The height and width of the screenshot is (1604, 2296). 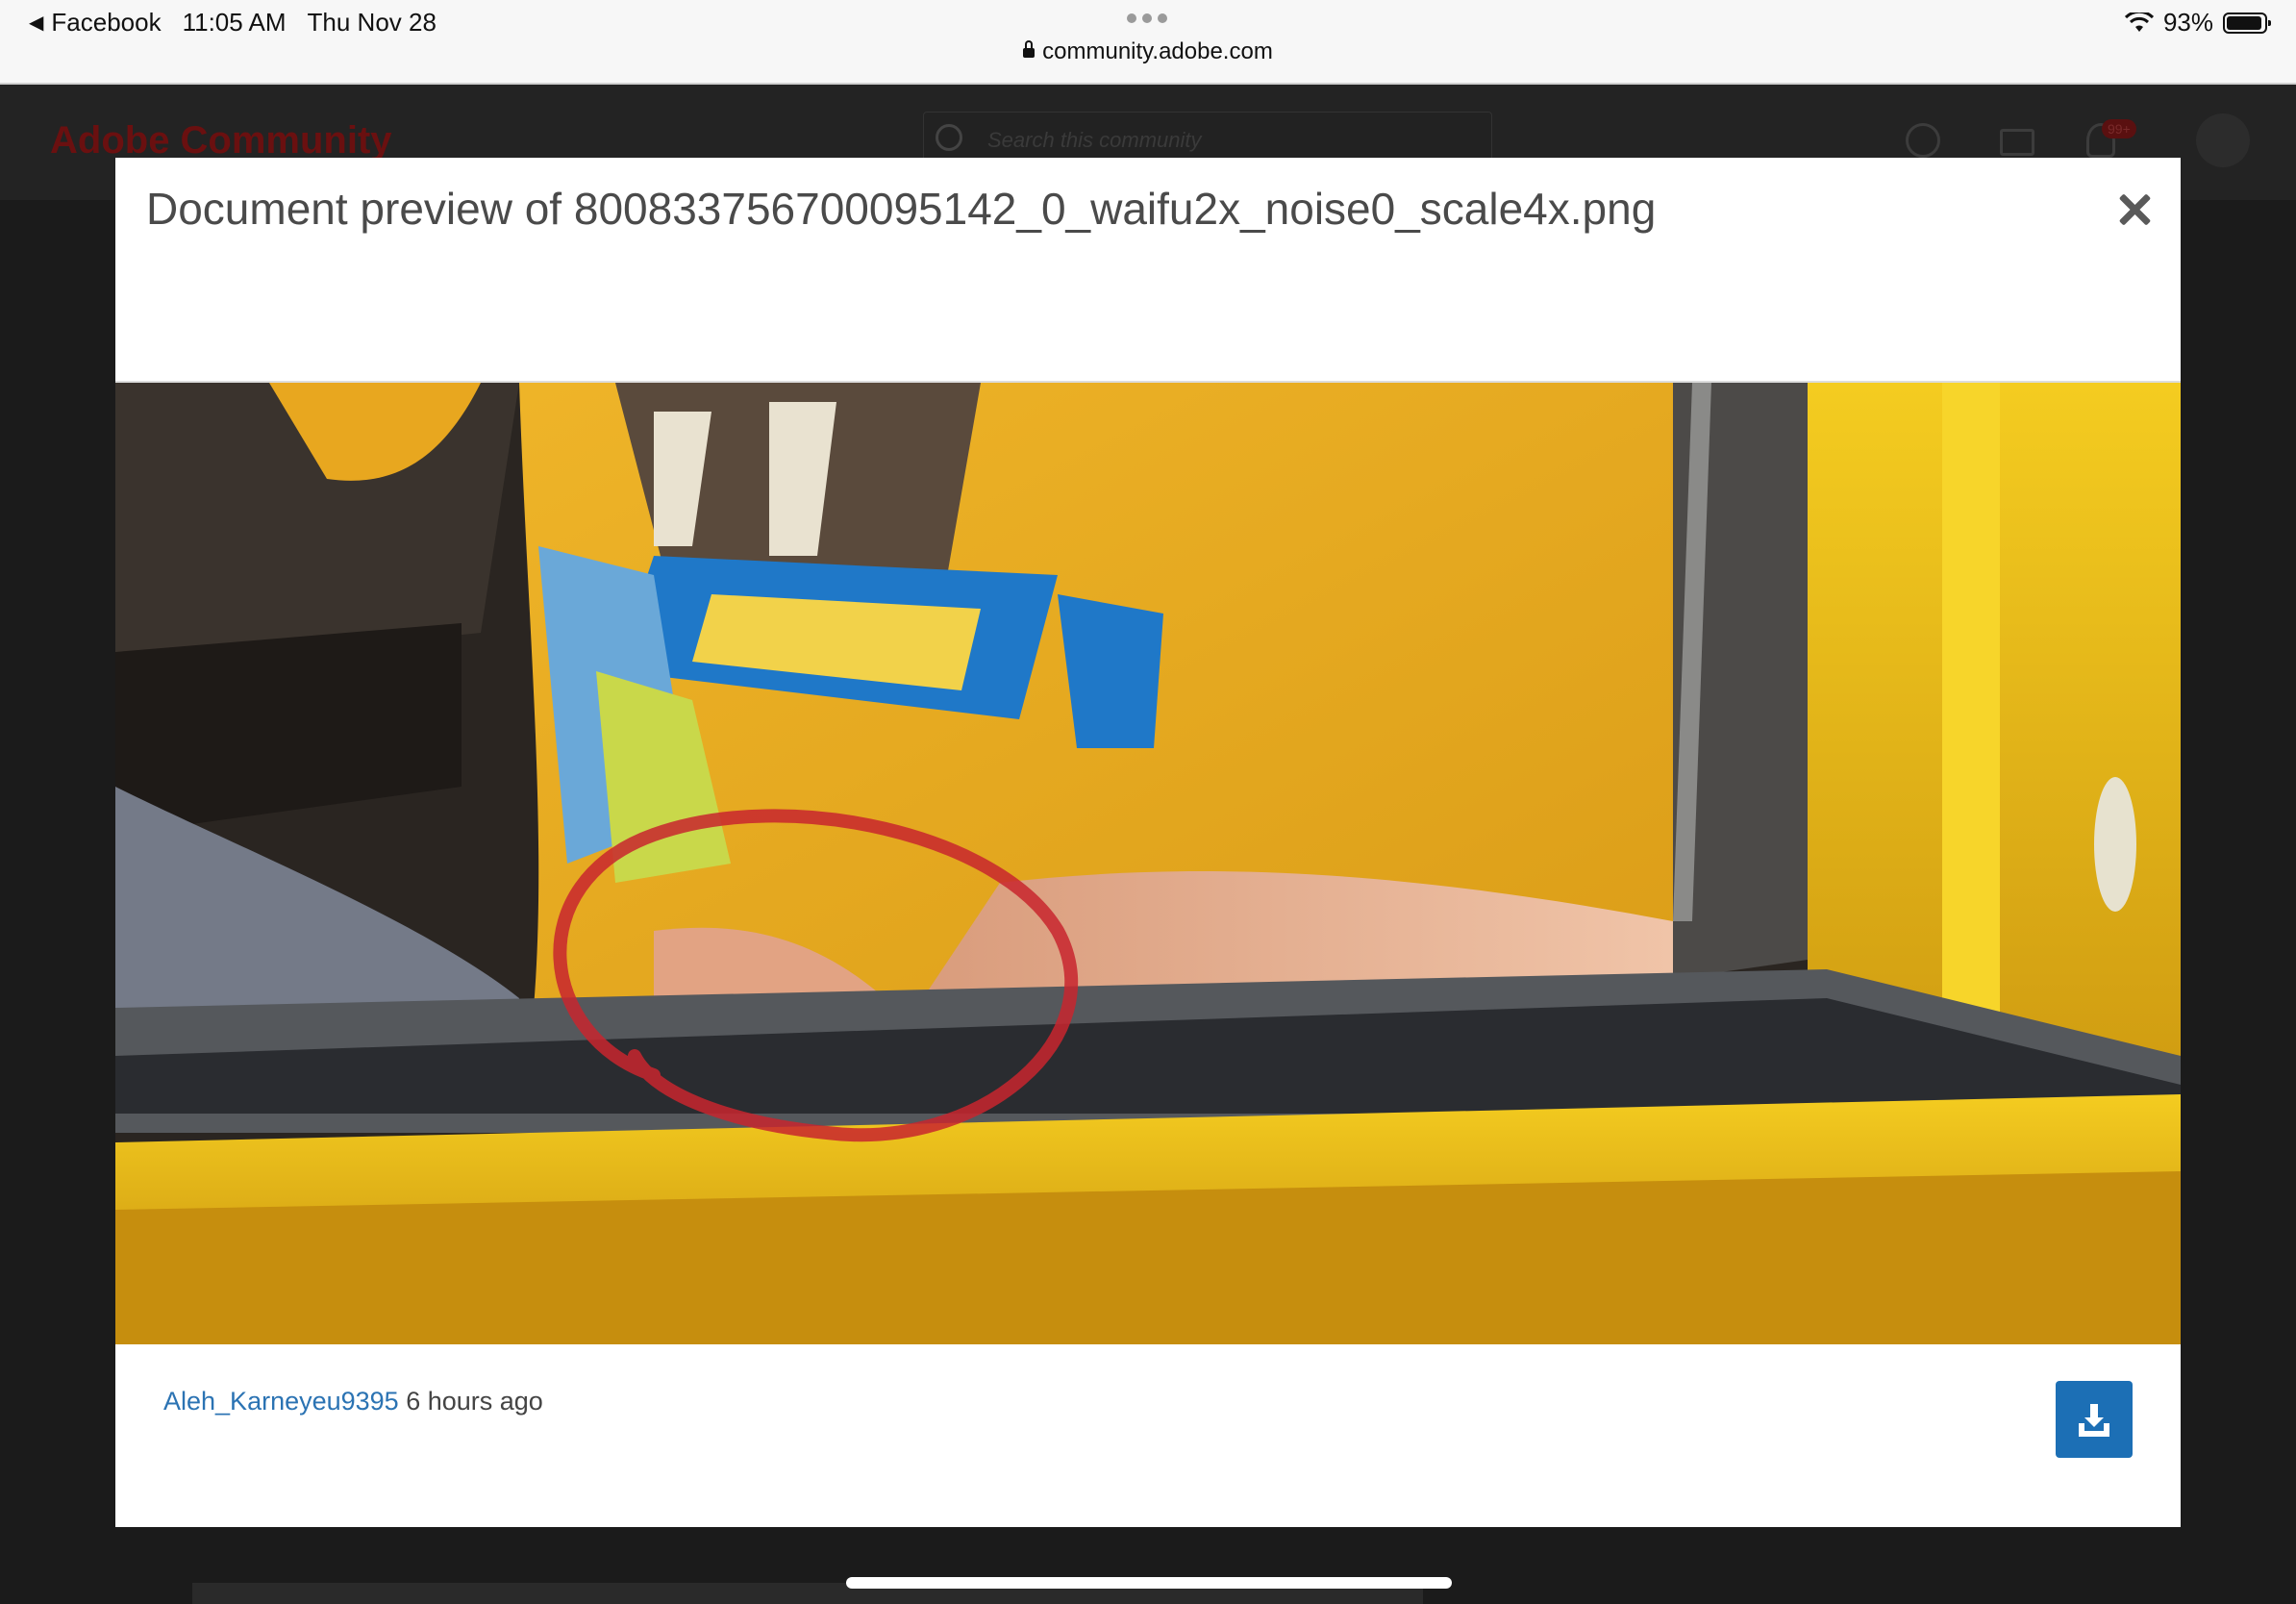 I want to click on status-date: Thu Nov 28, so click(x=372, y=22).